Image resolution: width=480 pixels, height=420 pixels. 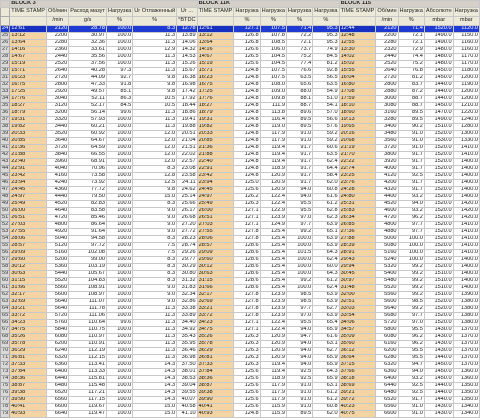 I want to click on value-cell: 1350.0, so click(x=466, y=393).